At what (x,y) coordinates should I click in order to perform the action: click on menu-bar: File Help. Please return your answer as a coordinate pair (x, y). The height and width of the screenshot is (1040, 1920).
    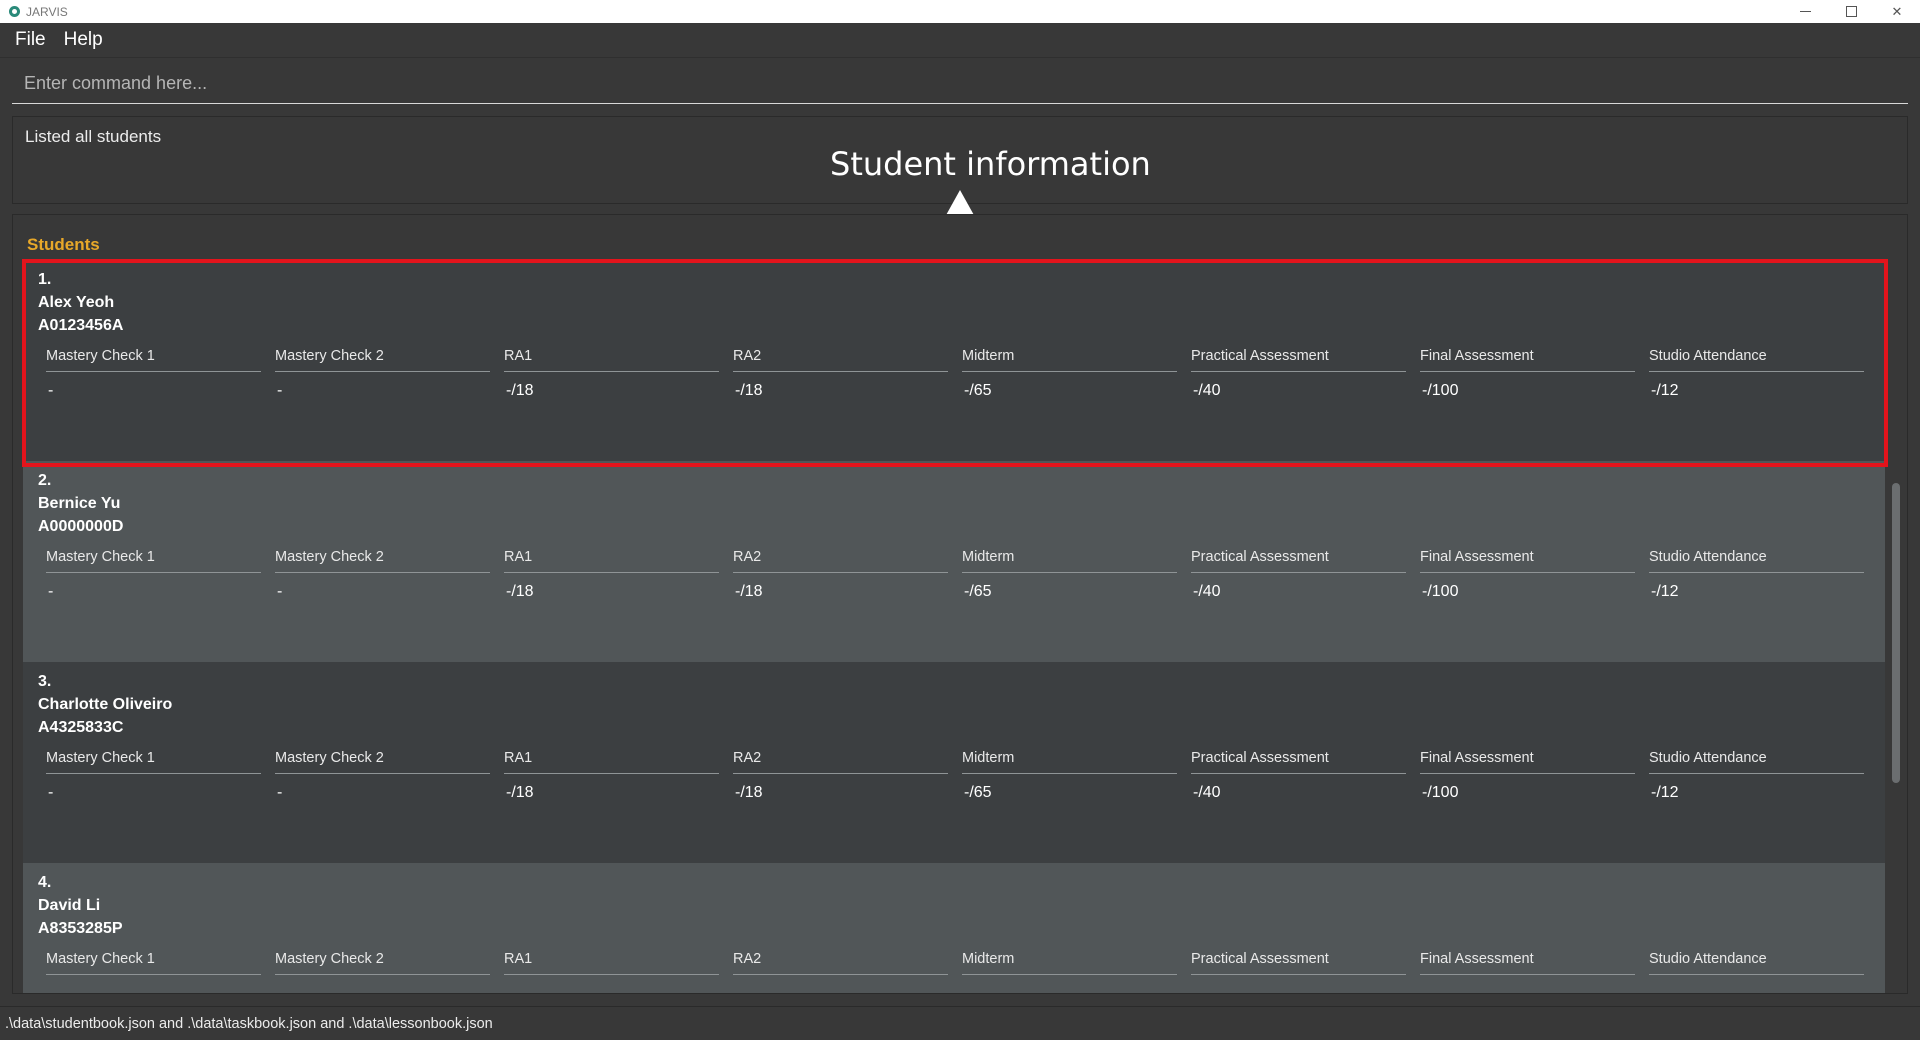
    Looking at the image, I should click on (960, 40).